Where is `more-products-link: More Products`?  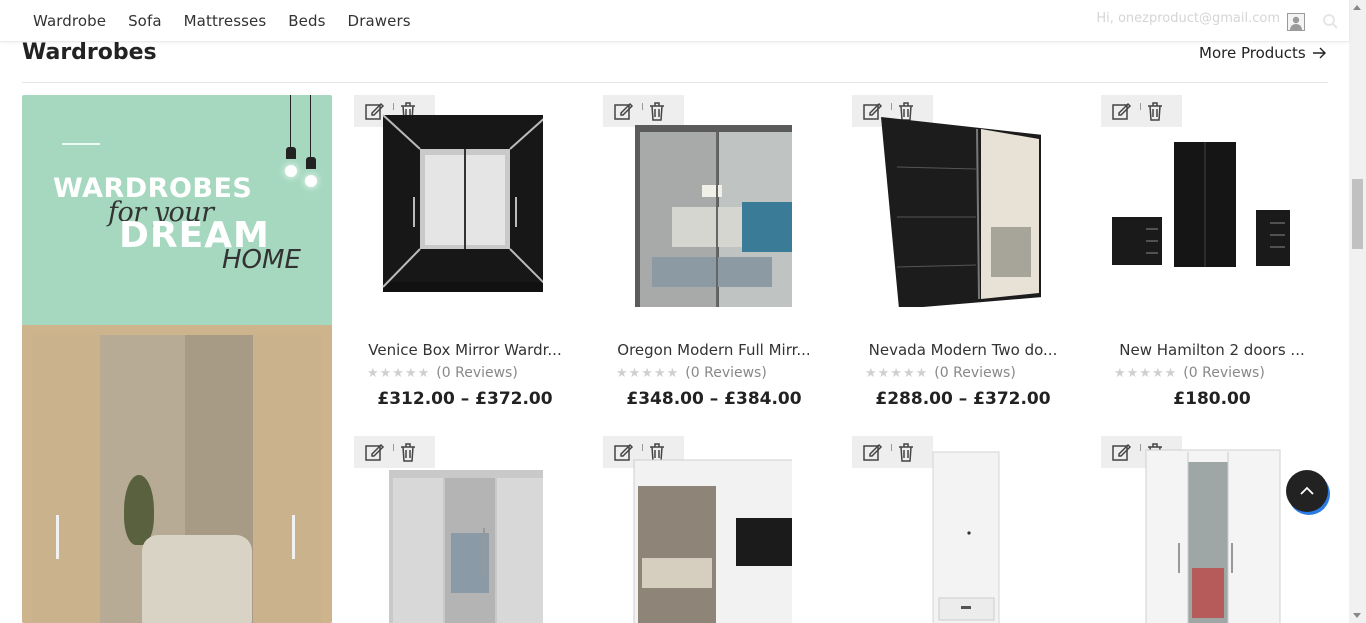
more-products-link: More Products is located at coordinates (1263, 53).